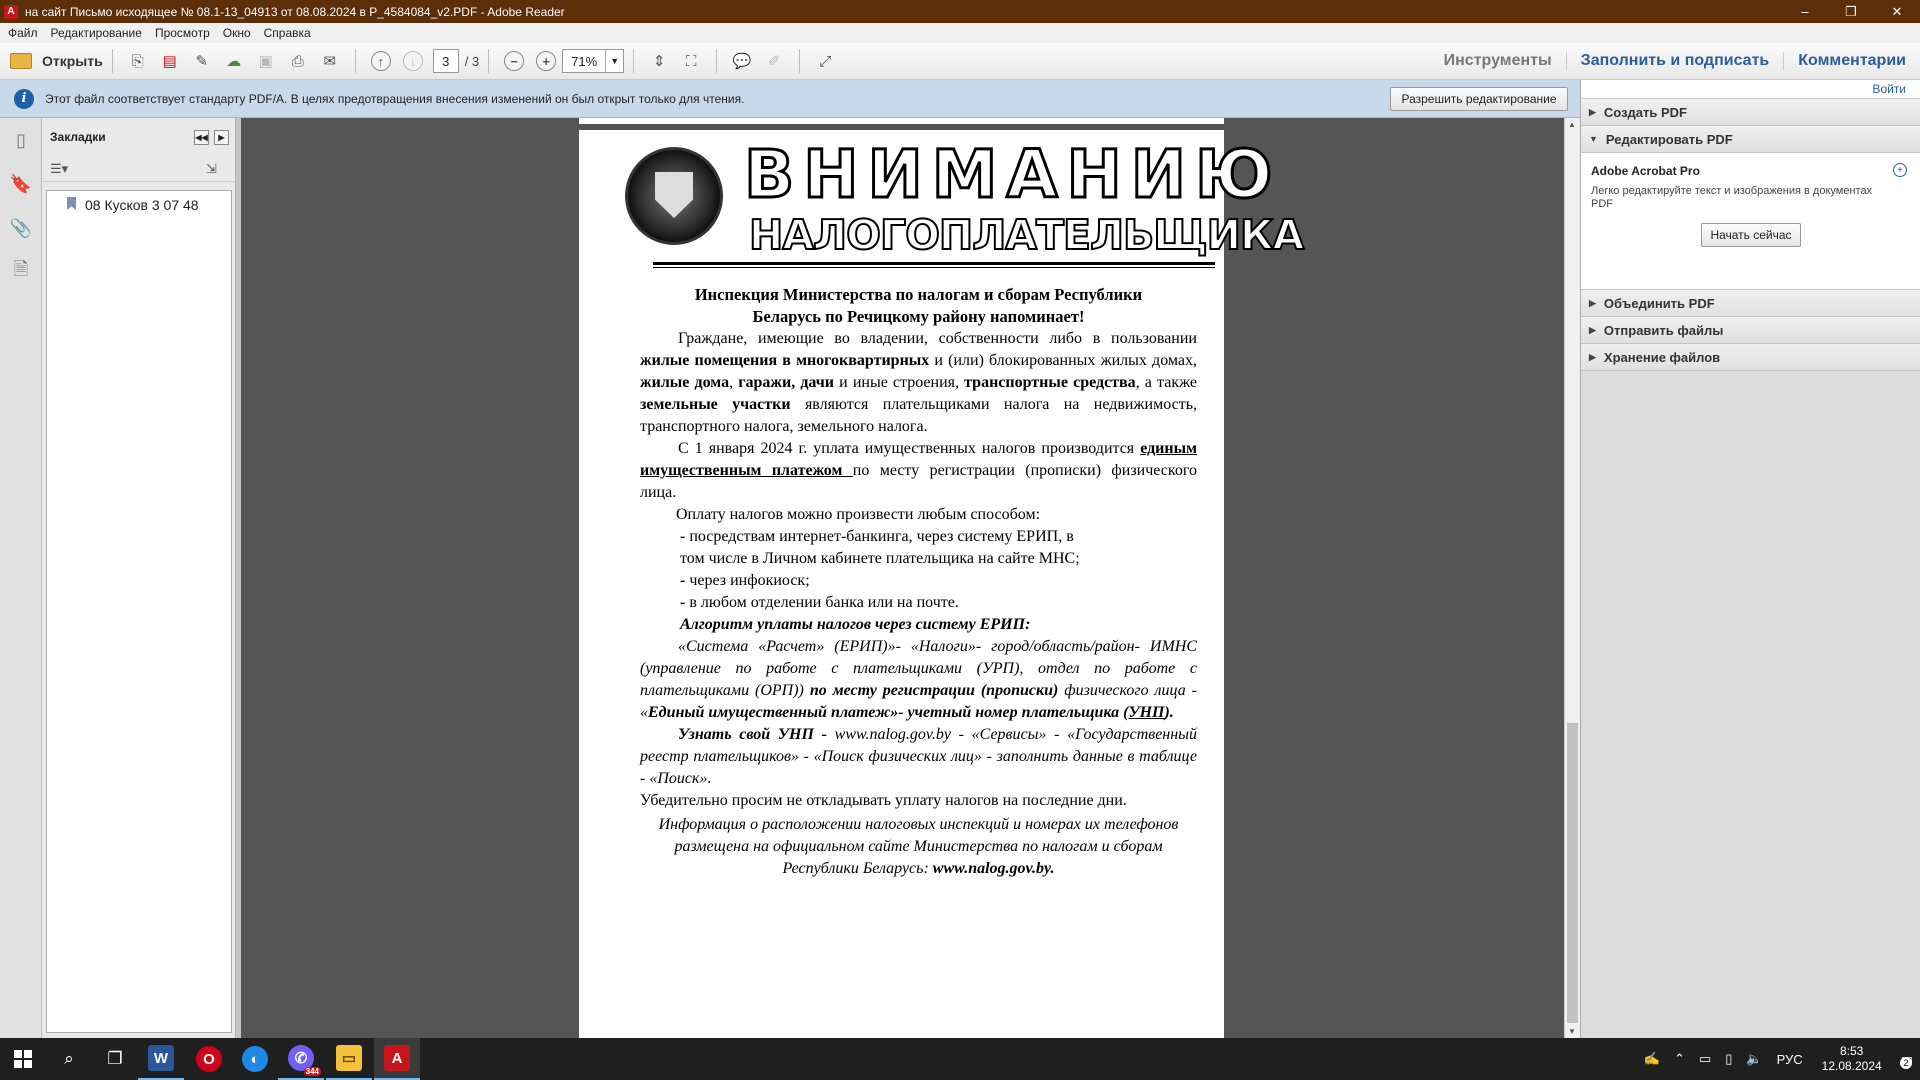 Image resolution: width=1920 pixels, height=1080 pixels. Describe the element at coordinates (1750, 139) in the screenshot. I see `section-edit-pdf: ▼ Редактировать PDF` at that location.